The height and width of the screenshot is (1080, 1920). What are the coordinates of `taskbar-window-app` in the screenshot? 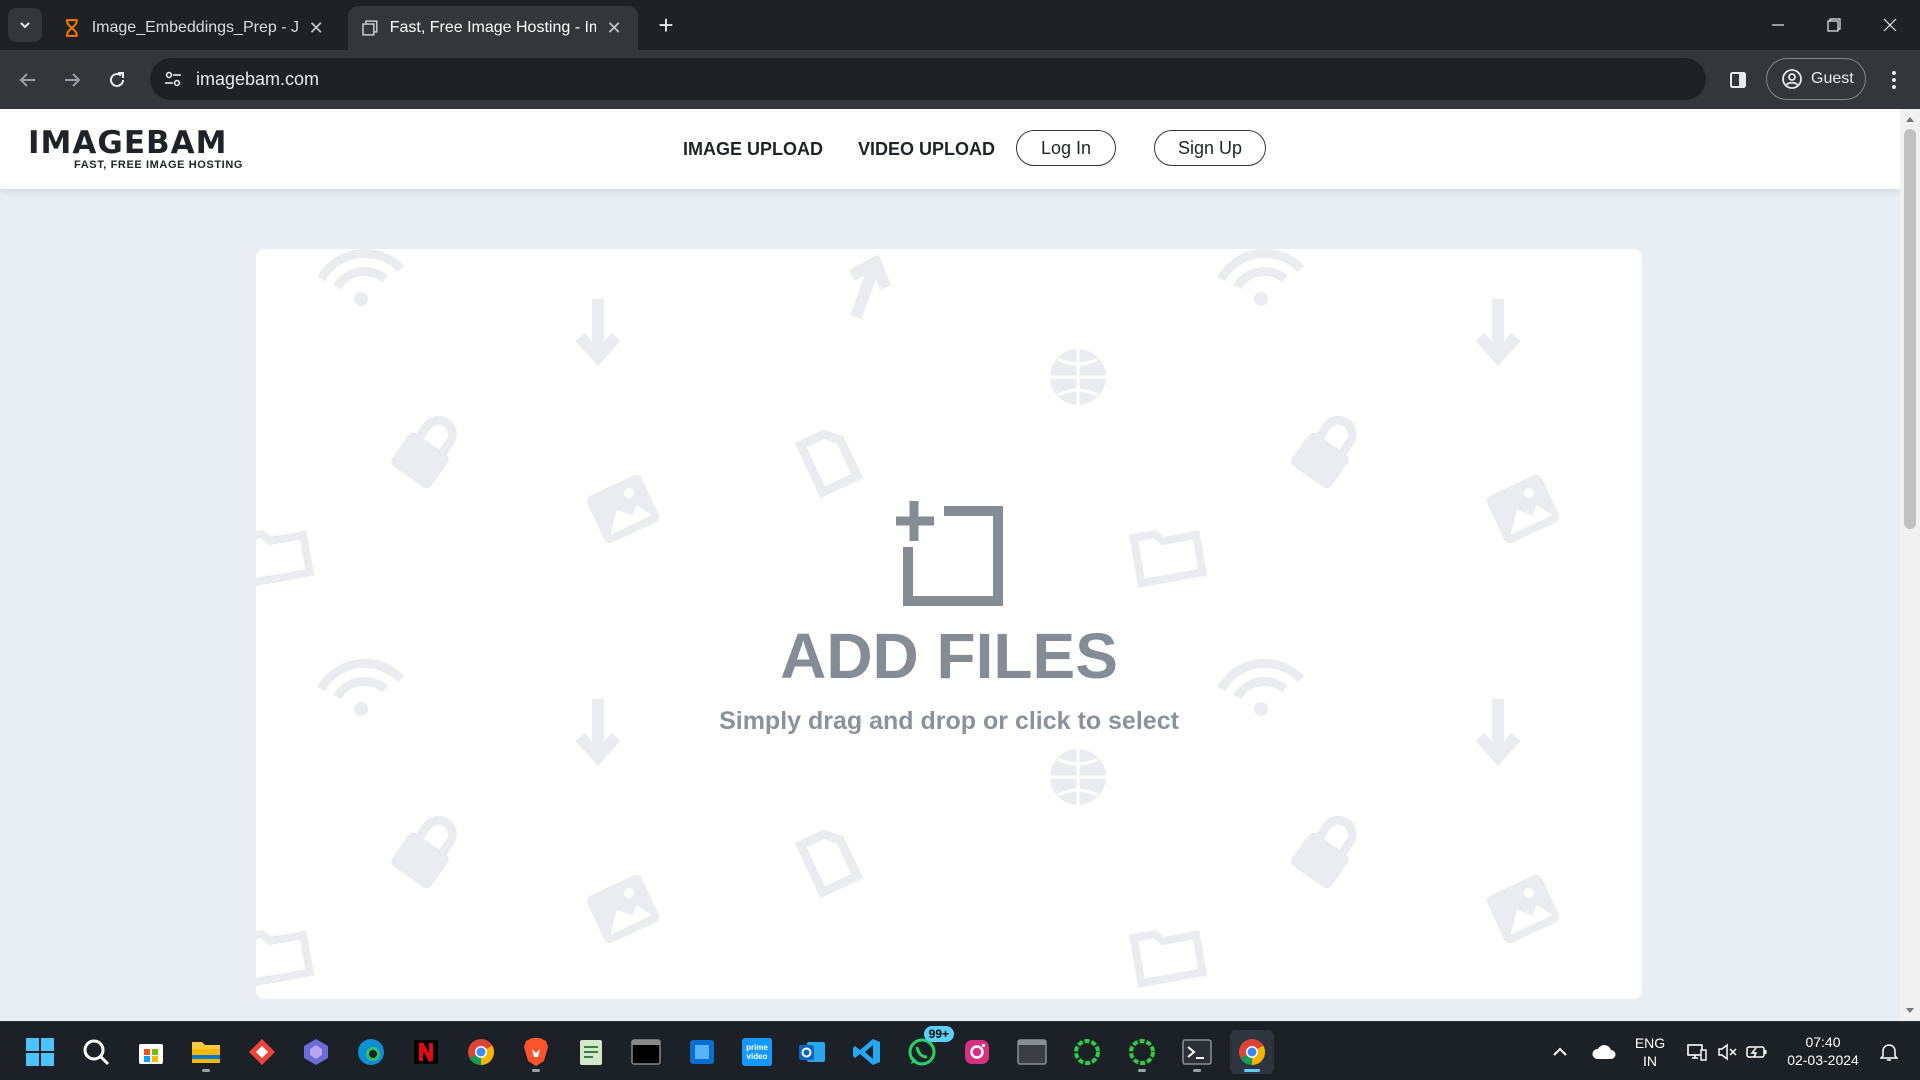 It's located at (1032, 1052).